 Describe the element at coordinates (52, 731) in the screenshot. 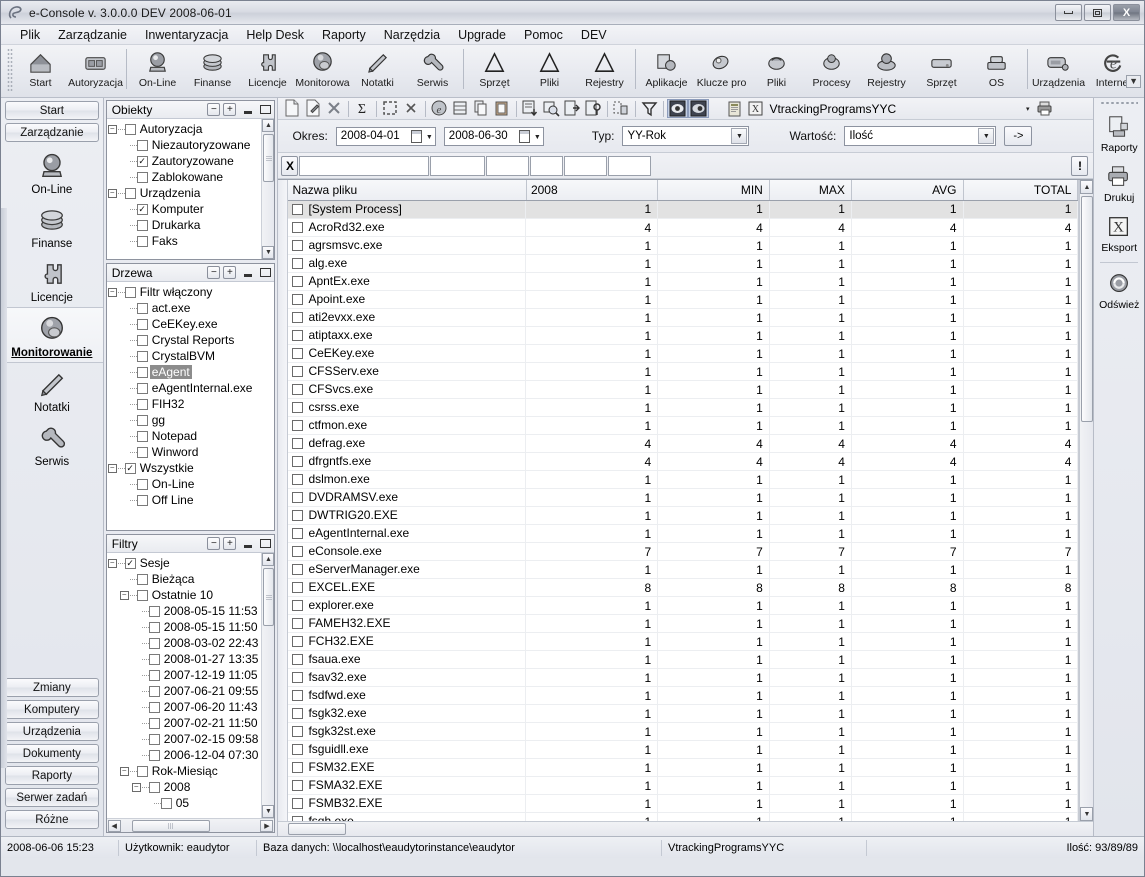

I see `nav-button-urządzenia: Urządzenia` at that location.